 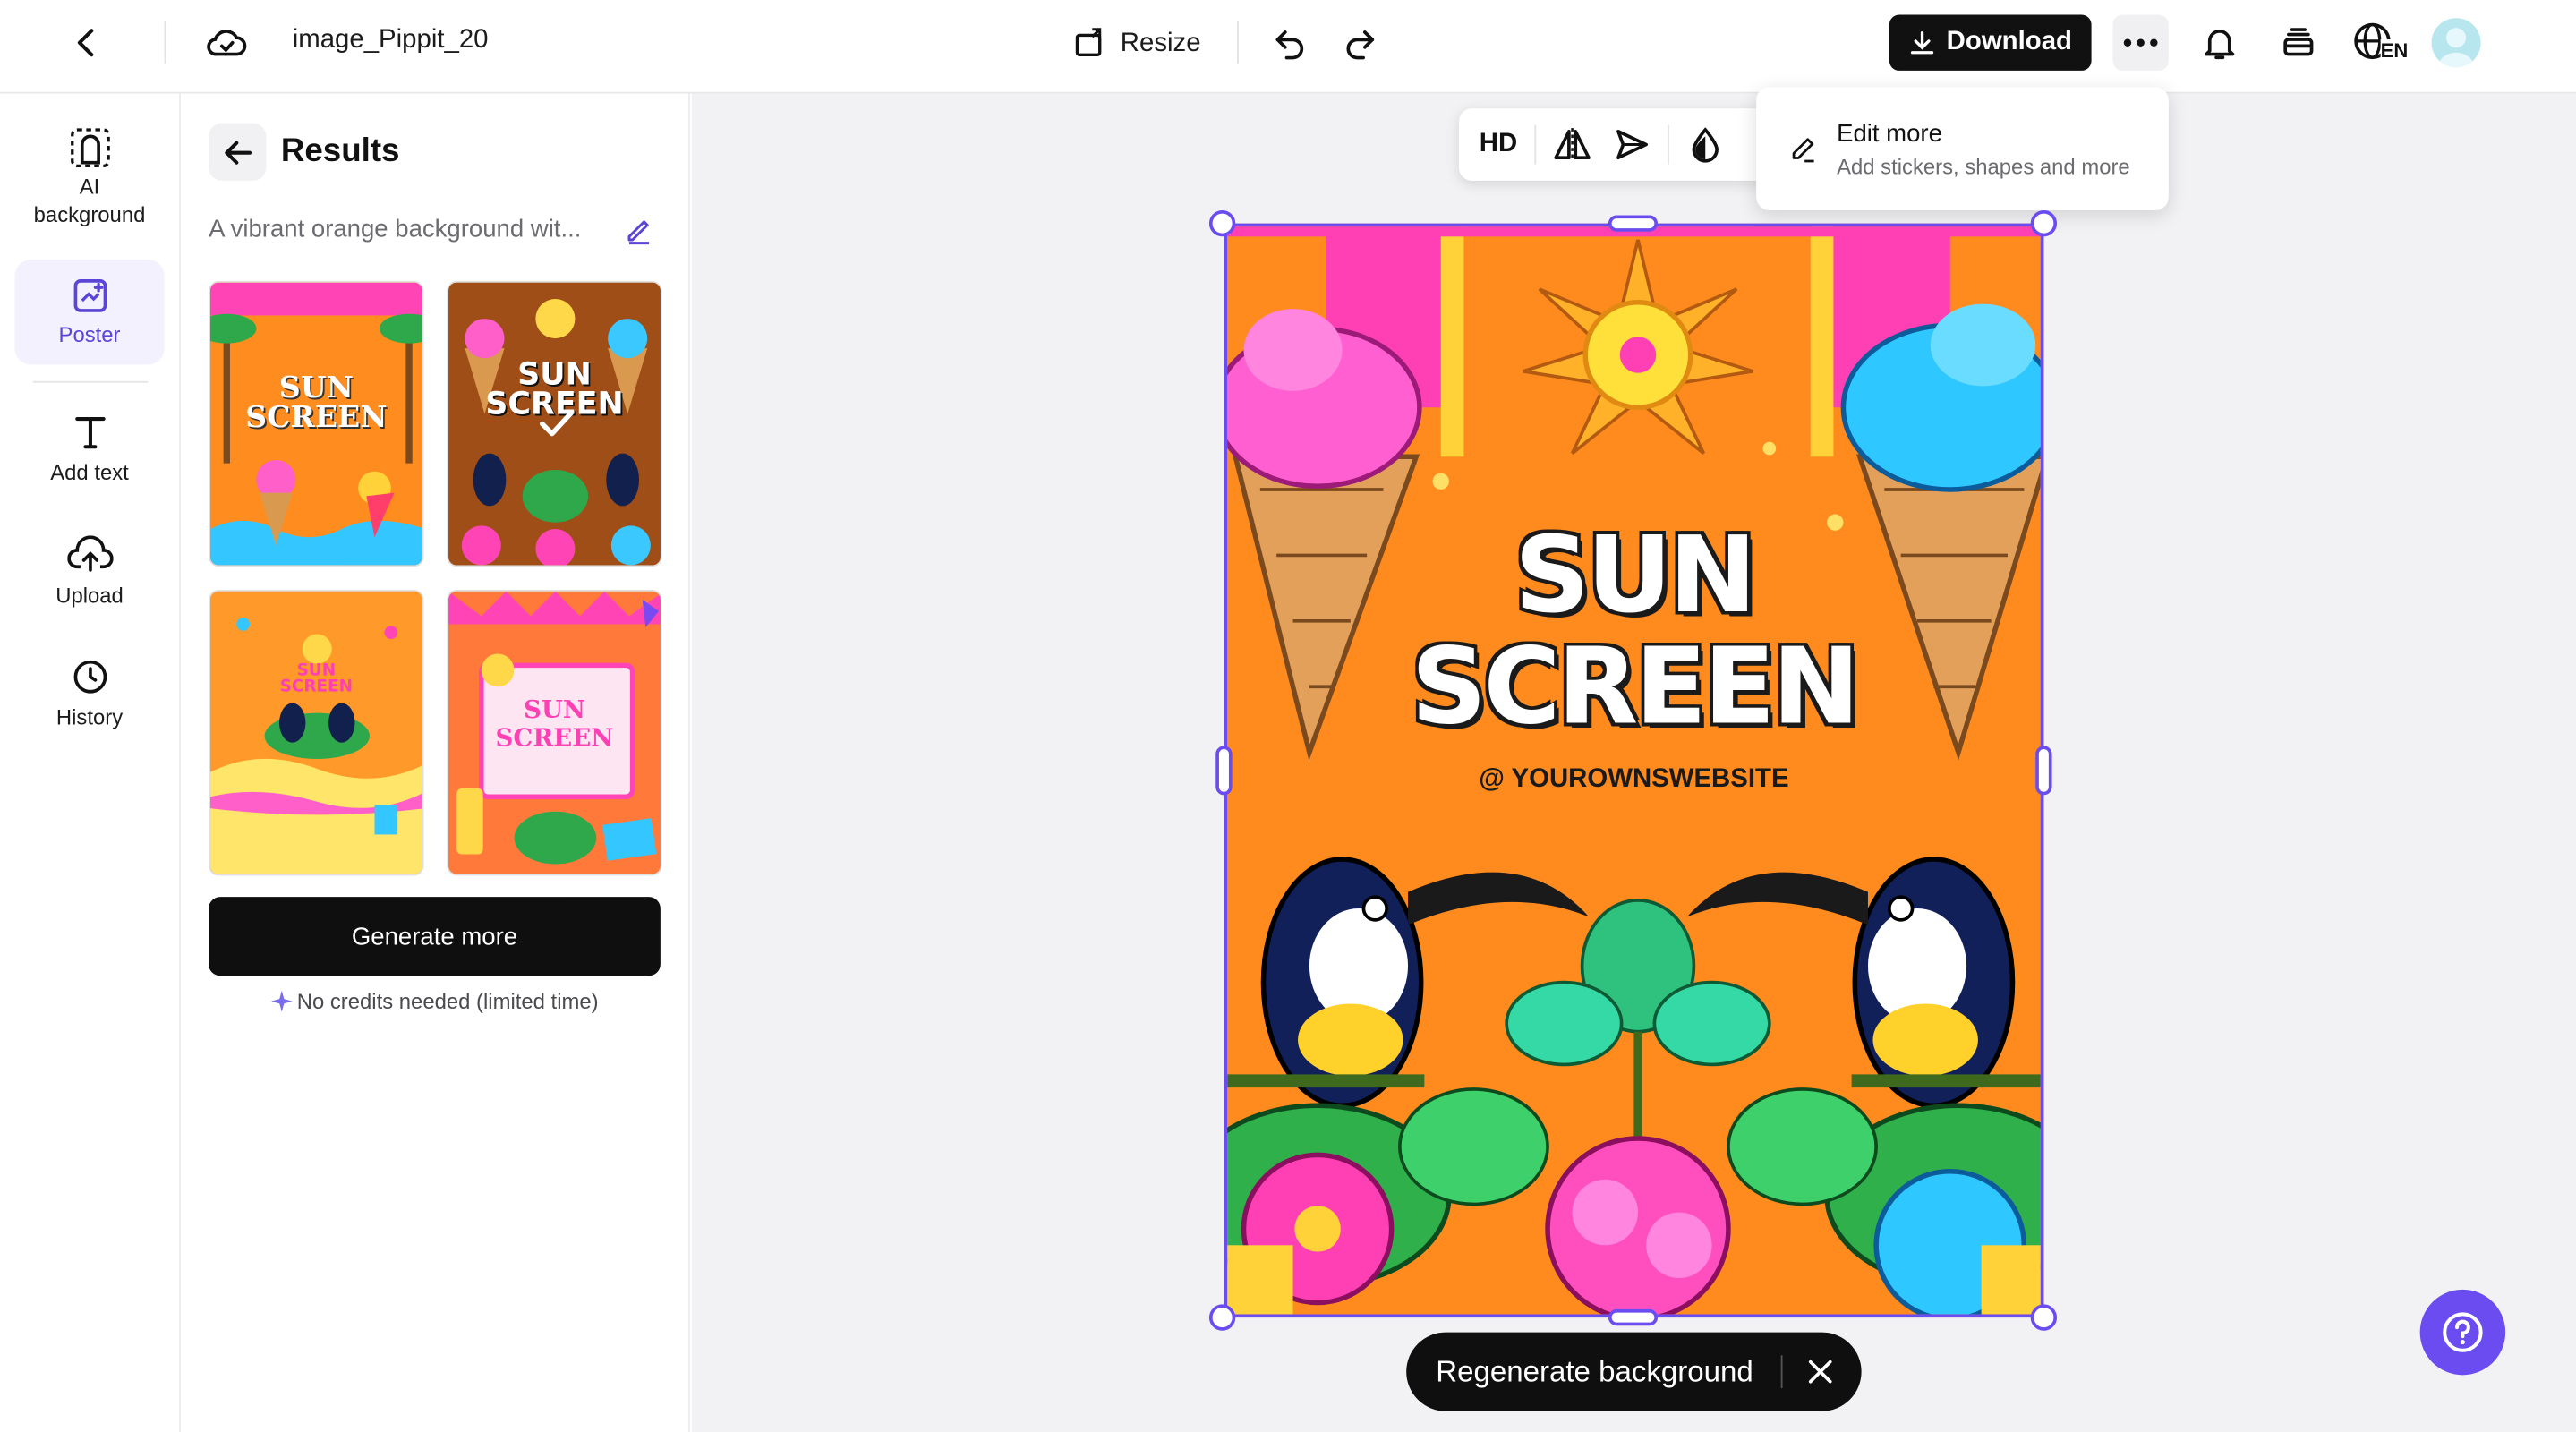 What do you see at coordinates (226, 42) in the screenshot?
I see `cloud-sync-icon` at bounding box center [226, 42].